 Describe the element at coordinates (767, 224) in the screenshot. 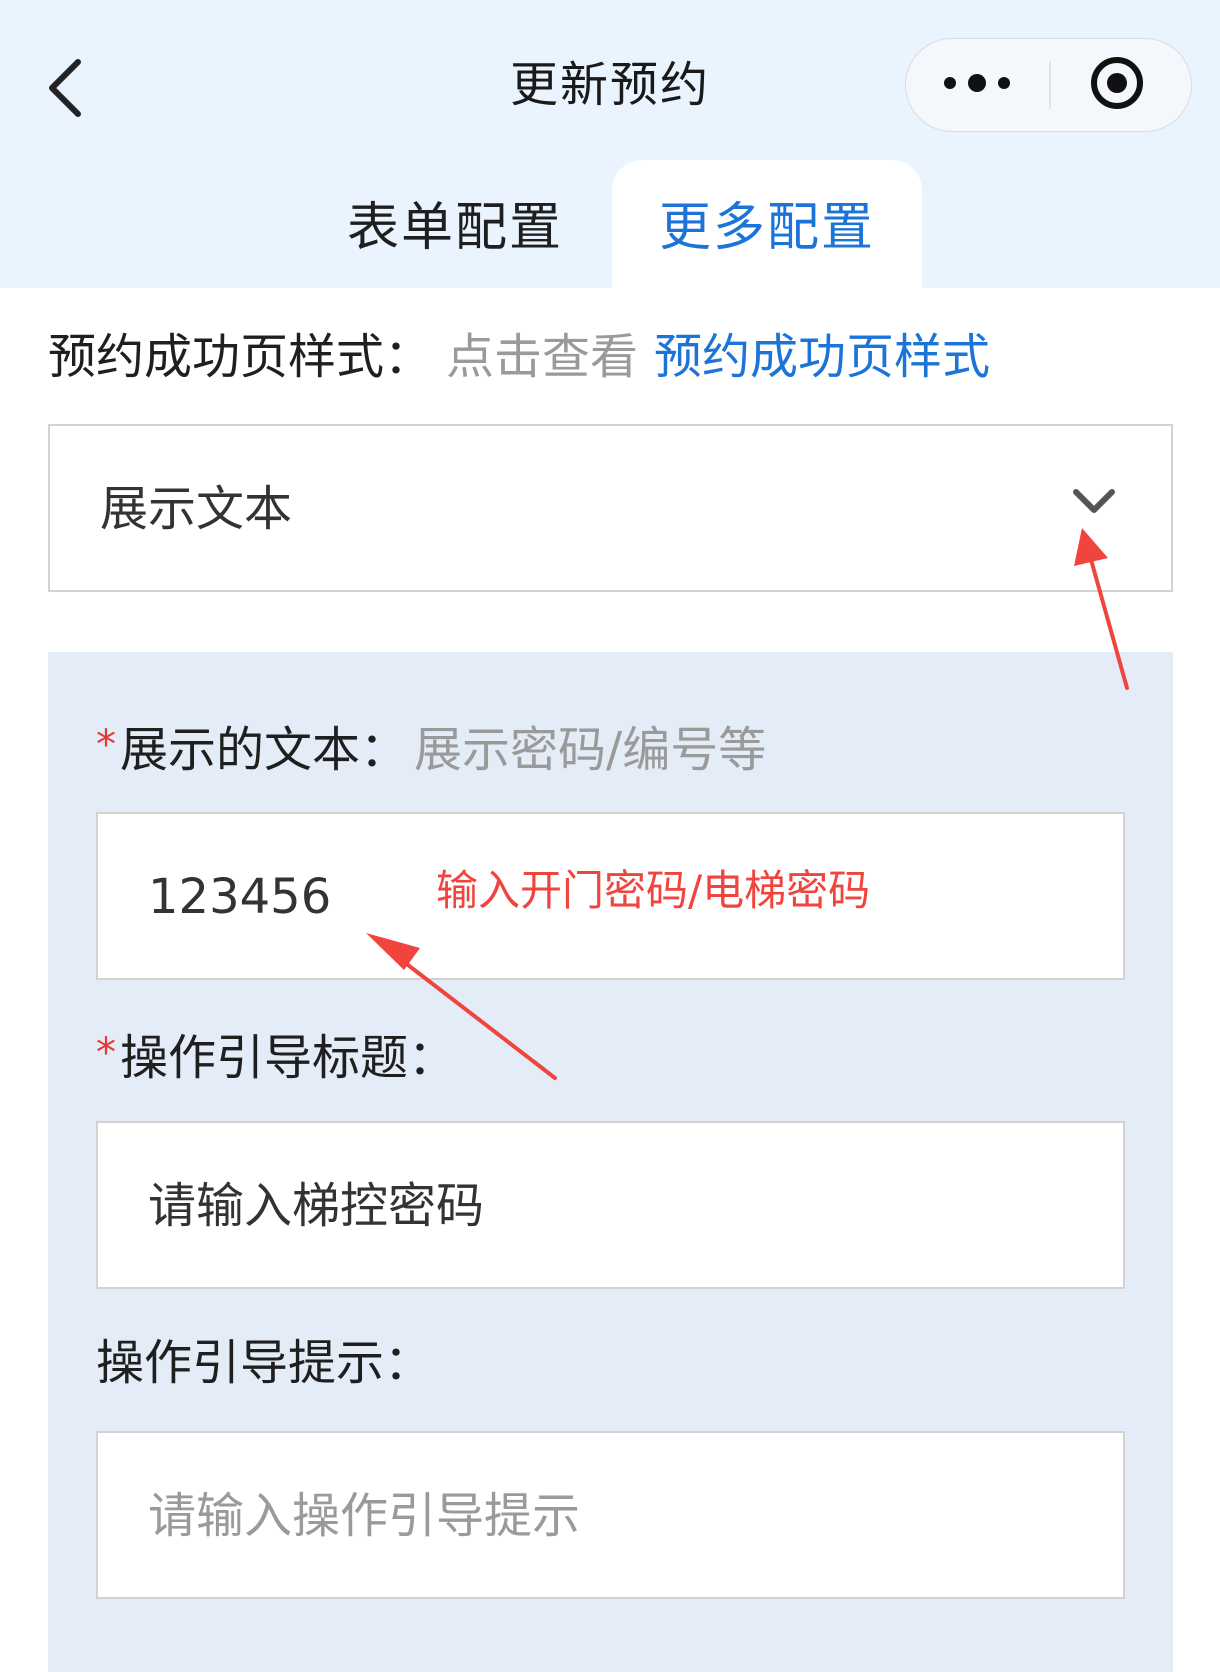

I see `tab-more-config: 更多配置` at that location.